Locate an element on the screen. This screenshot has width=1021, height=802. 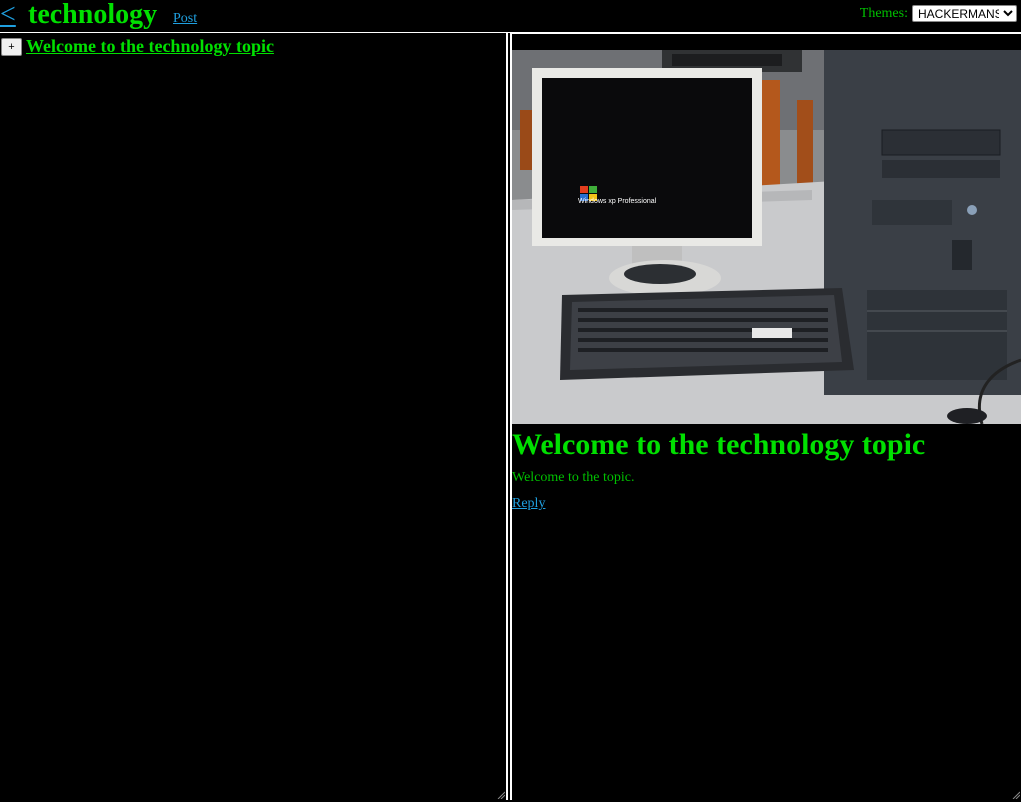
top-bar: < technology Post Themes: HACKERMANS is located at coordinates (510, 16).